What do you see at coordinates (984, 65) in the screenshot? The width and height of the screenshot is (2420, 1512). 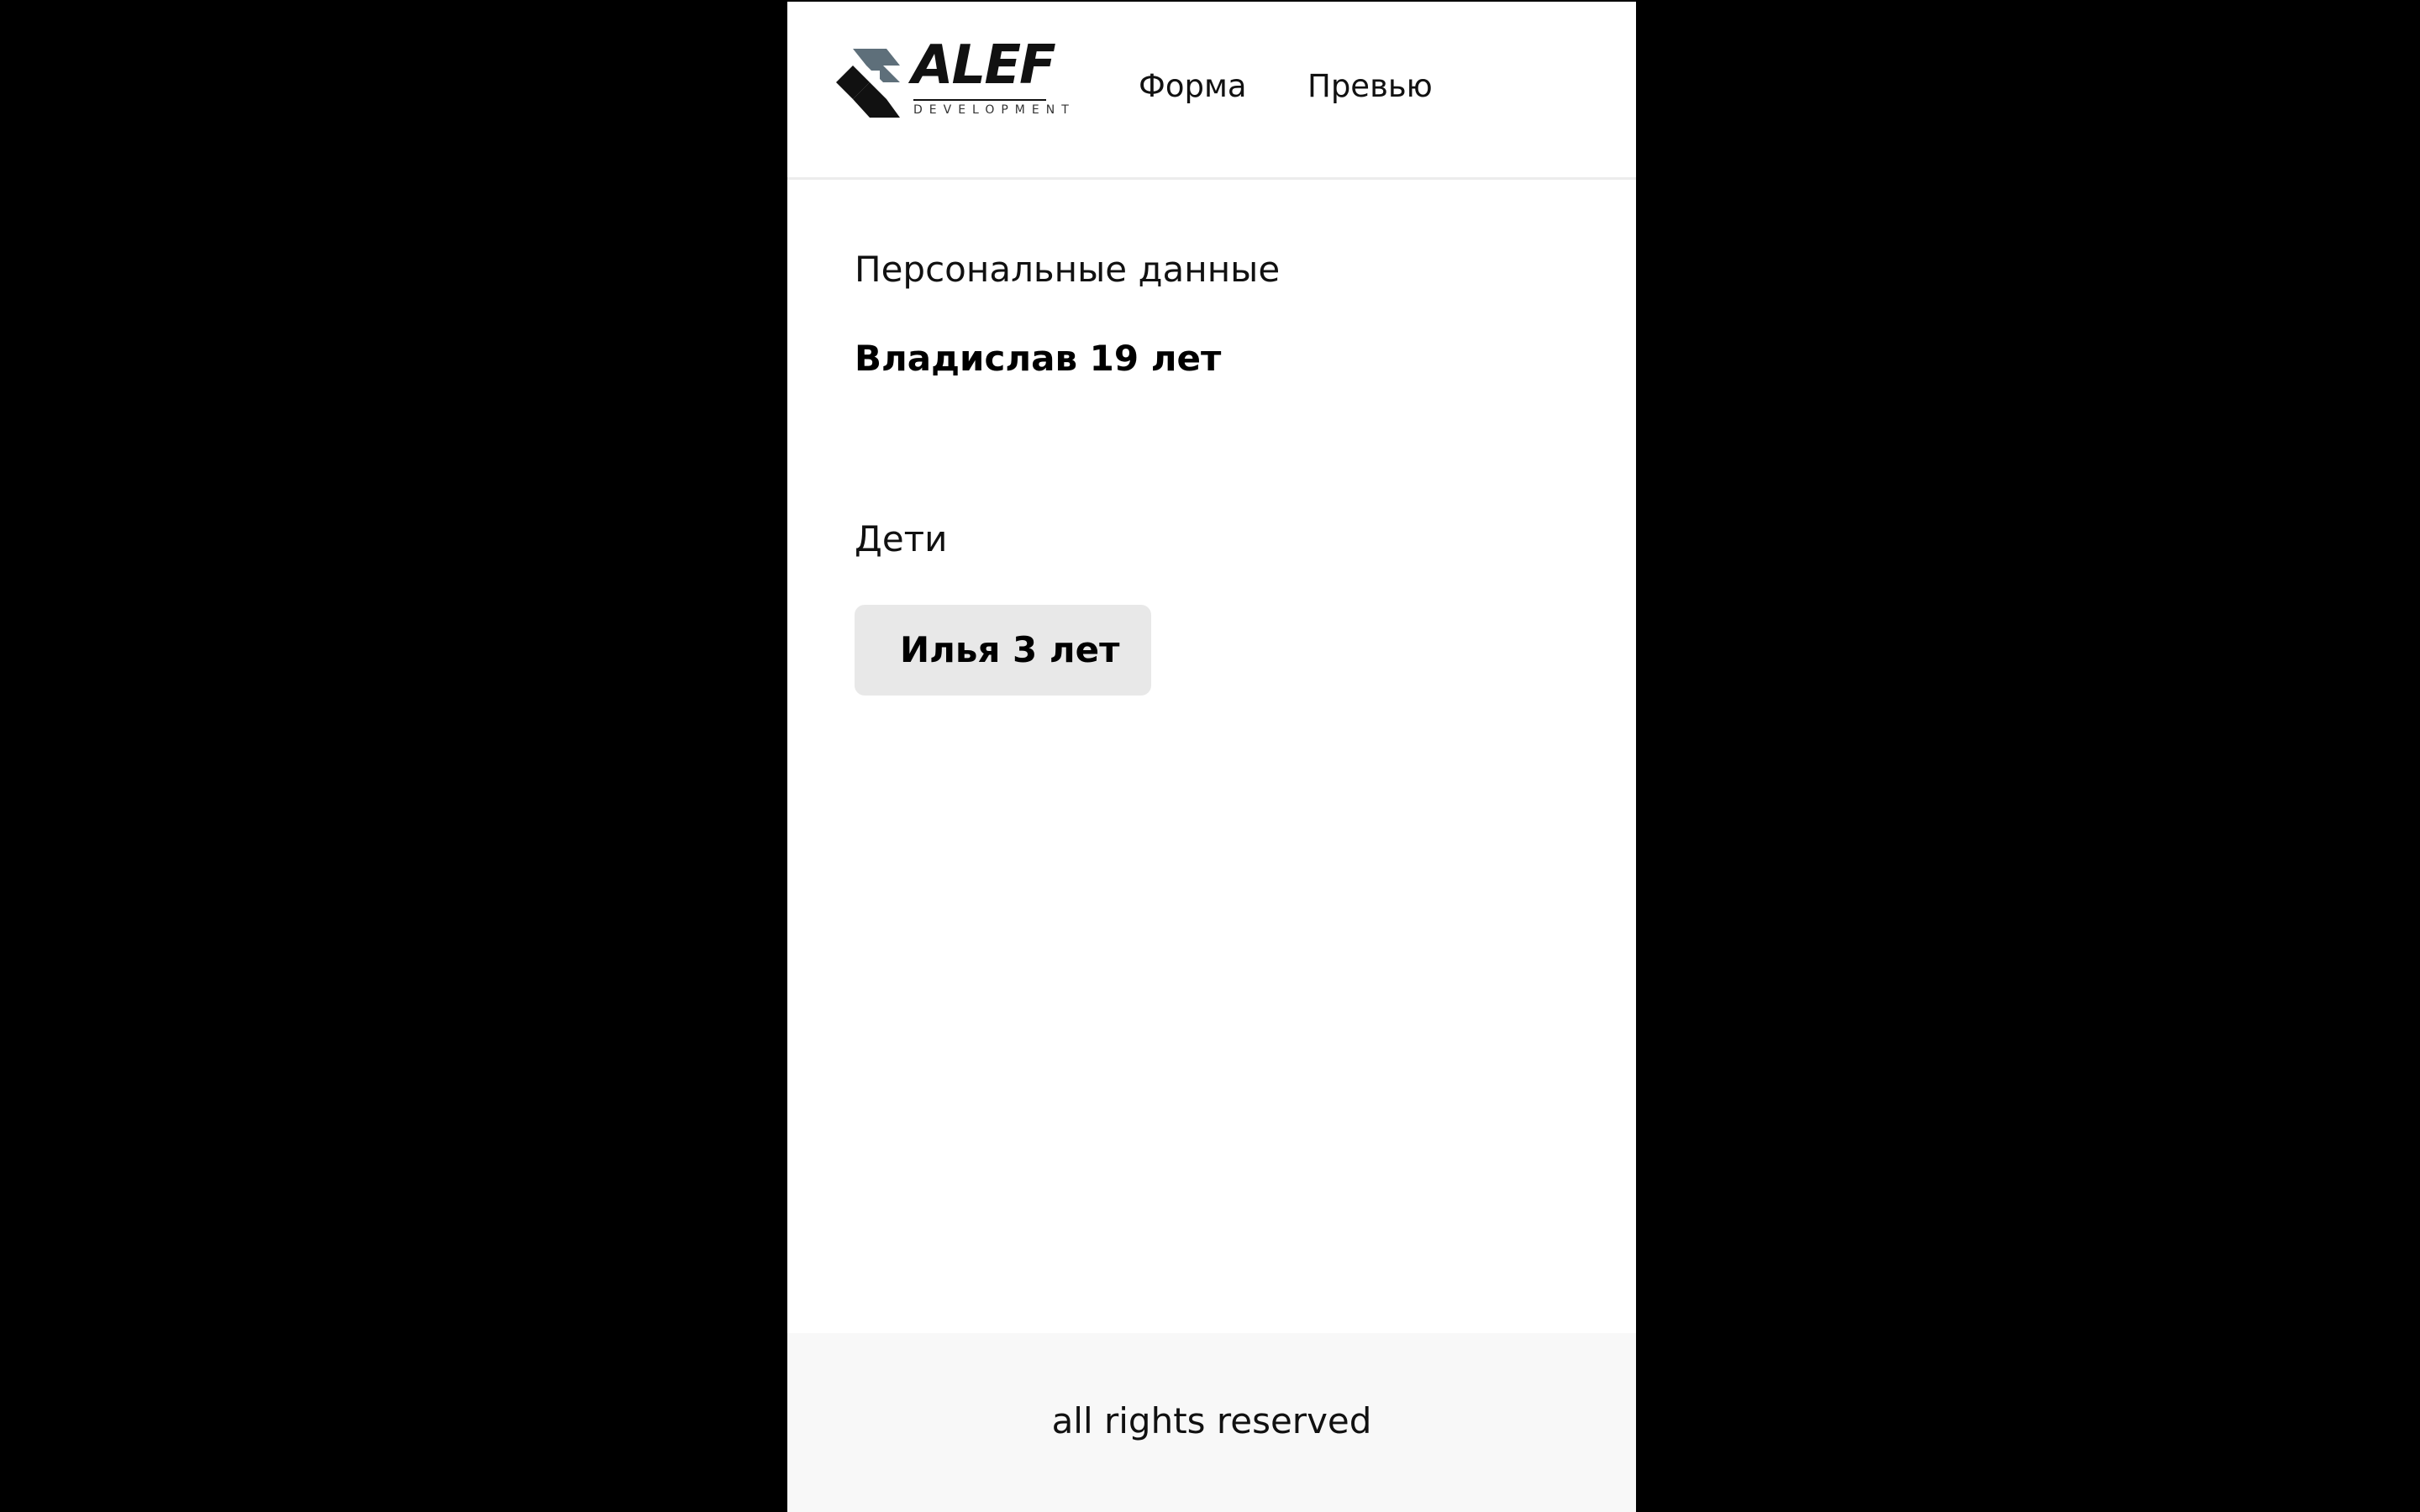 I see `logo-wordmark: ALEF` at bounding box center [984, 65].